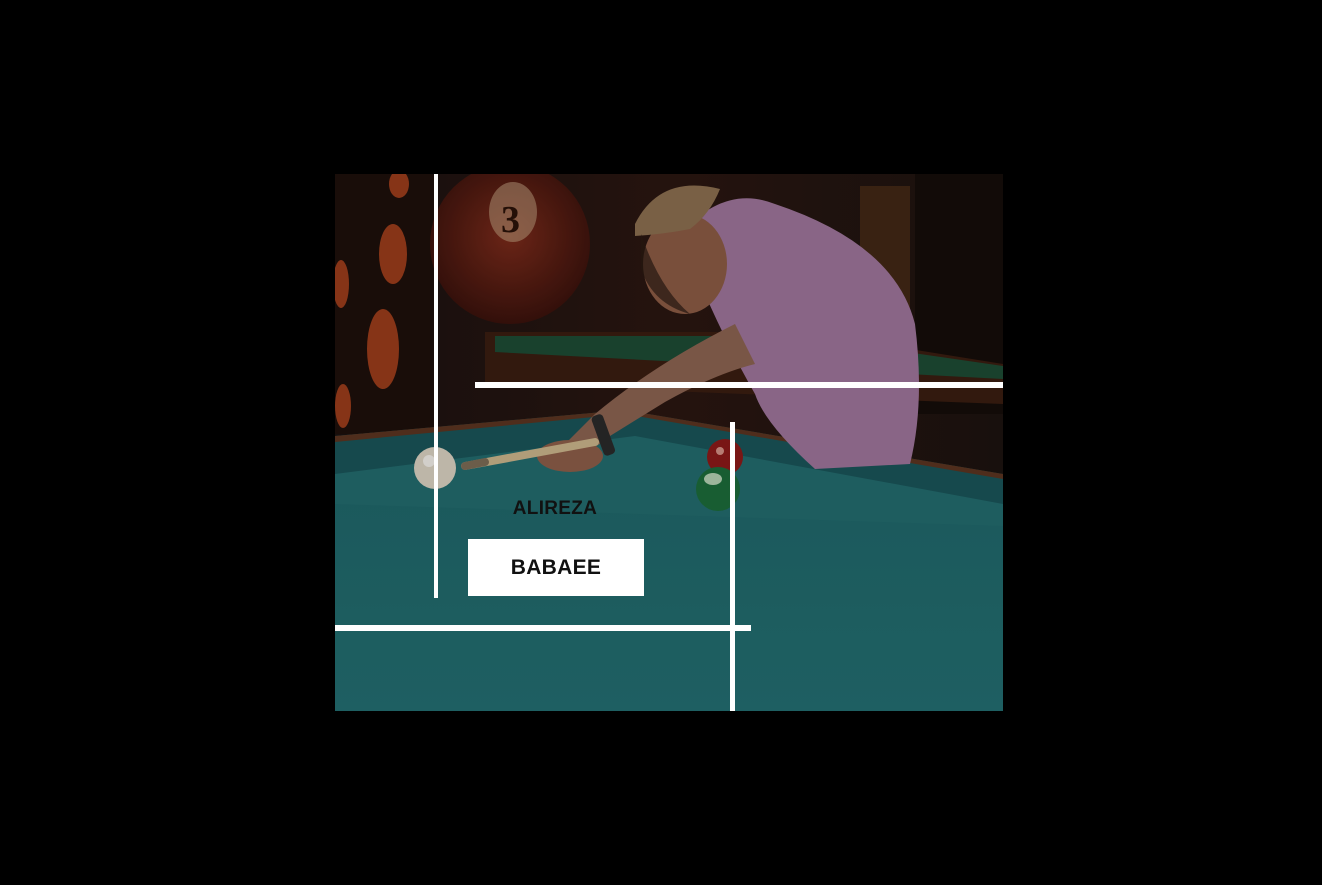  What do you see at coordinates (732, 566) in the screenshot?
I see `accent-line-vertical-right` at bounding box center [732, 566].